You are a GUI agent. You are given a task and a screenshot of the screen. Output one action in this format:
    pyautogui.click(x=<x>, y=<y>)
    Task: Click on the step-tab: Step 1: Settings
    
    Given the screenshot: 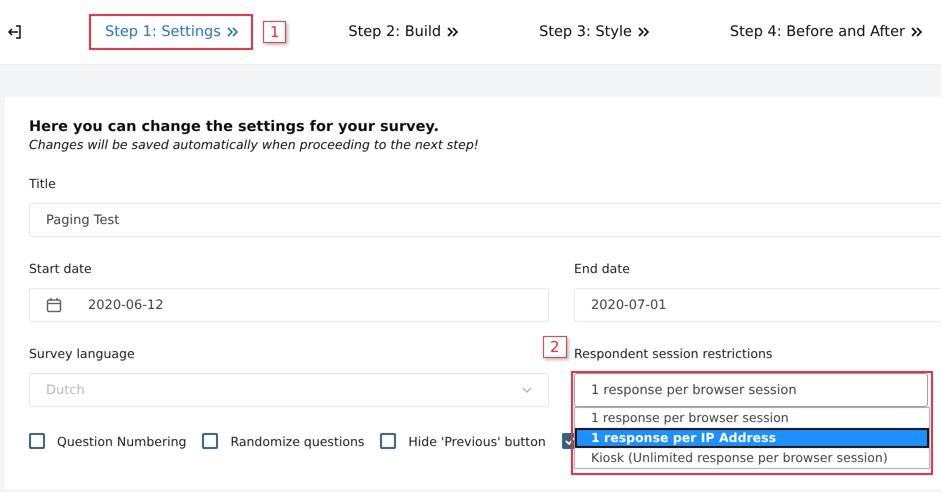 What is the action you would take?
    pyautogui.click(x=171, y=32)
    